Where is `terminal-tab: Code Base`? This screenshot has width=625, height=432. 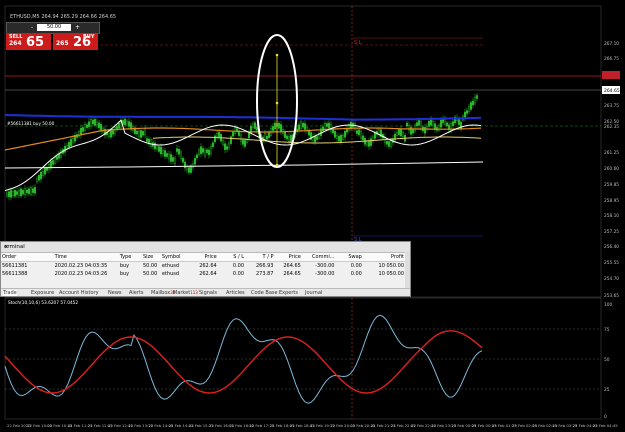
terminal-tab: Code Base is located at coordinates (264, 293).